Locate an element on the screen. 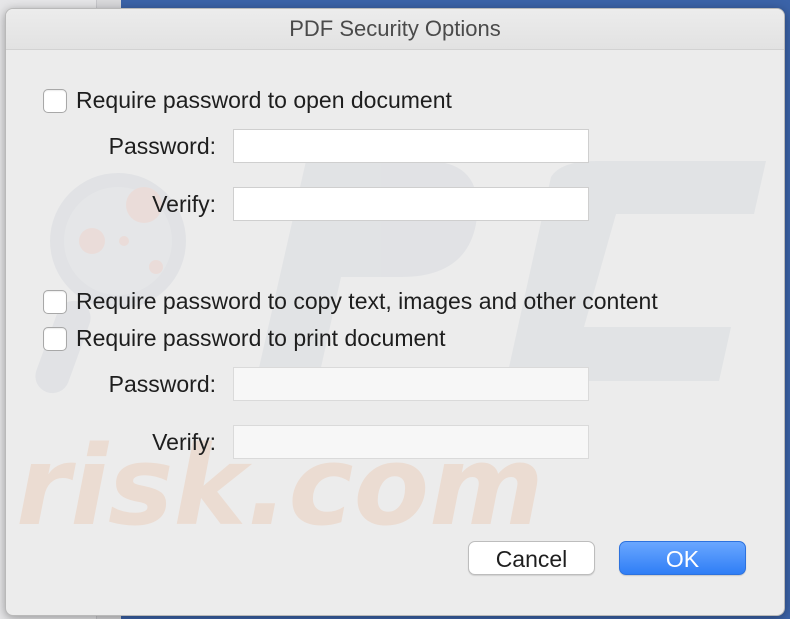  dialog-title: PDF Security Options is located at coordinates (395, 29).